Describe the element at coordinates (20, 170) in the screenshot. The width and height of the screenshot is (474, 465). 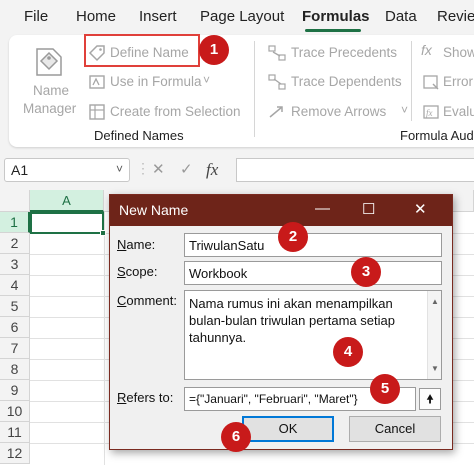
I see `name-box-value: A1` at that location.